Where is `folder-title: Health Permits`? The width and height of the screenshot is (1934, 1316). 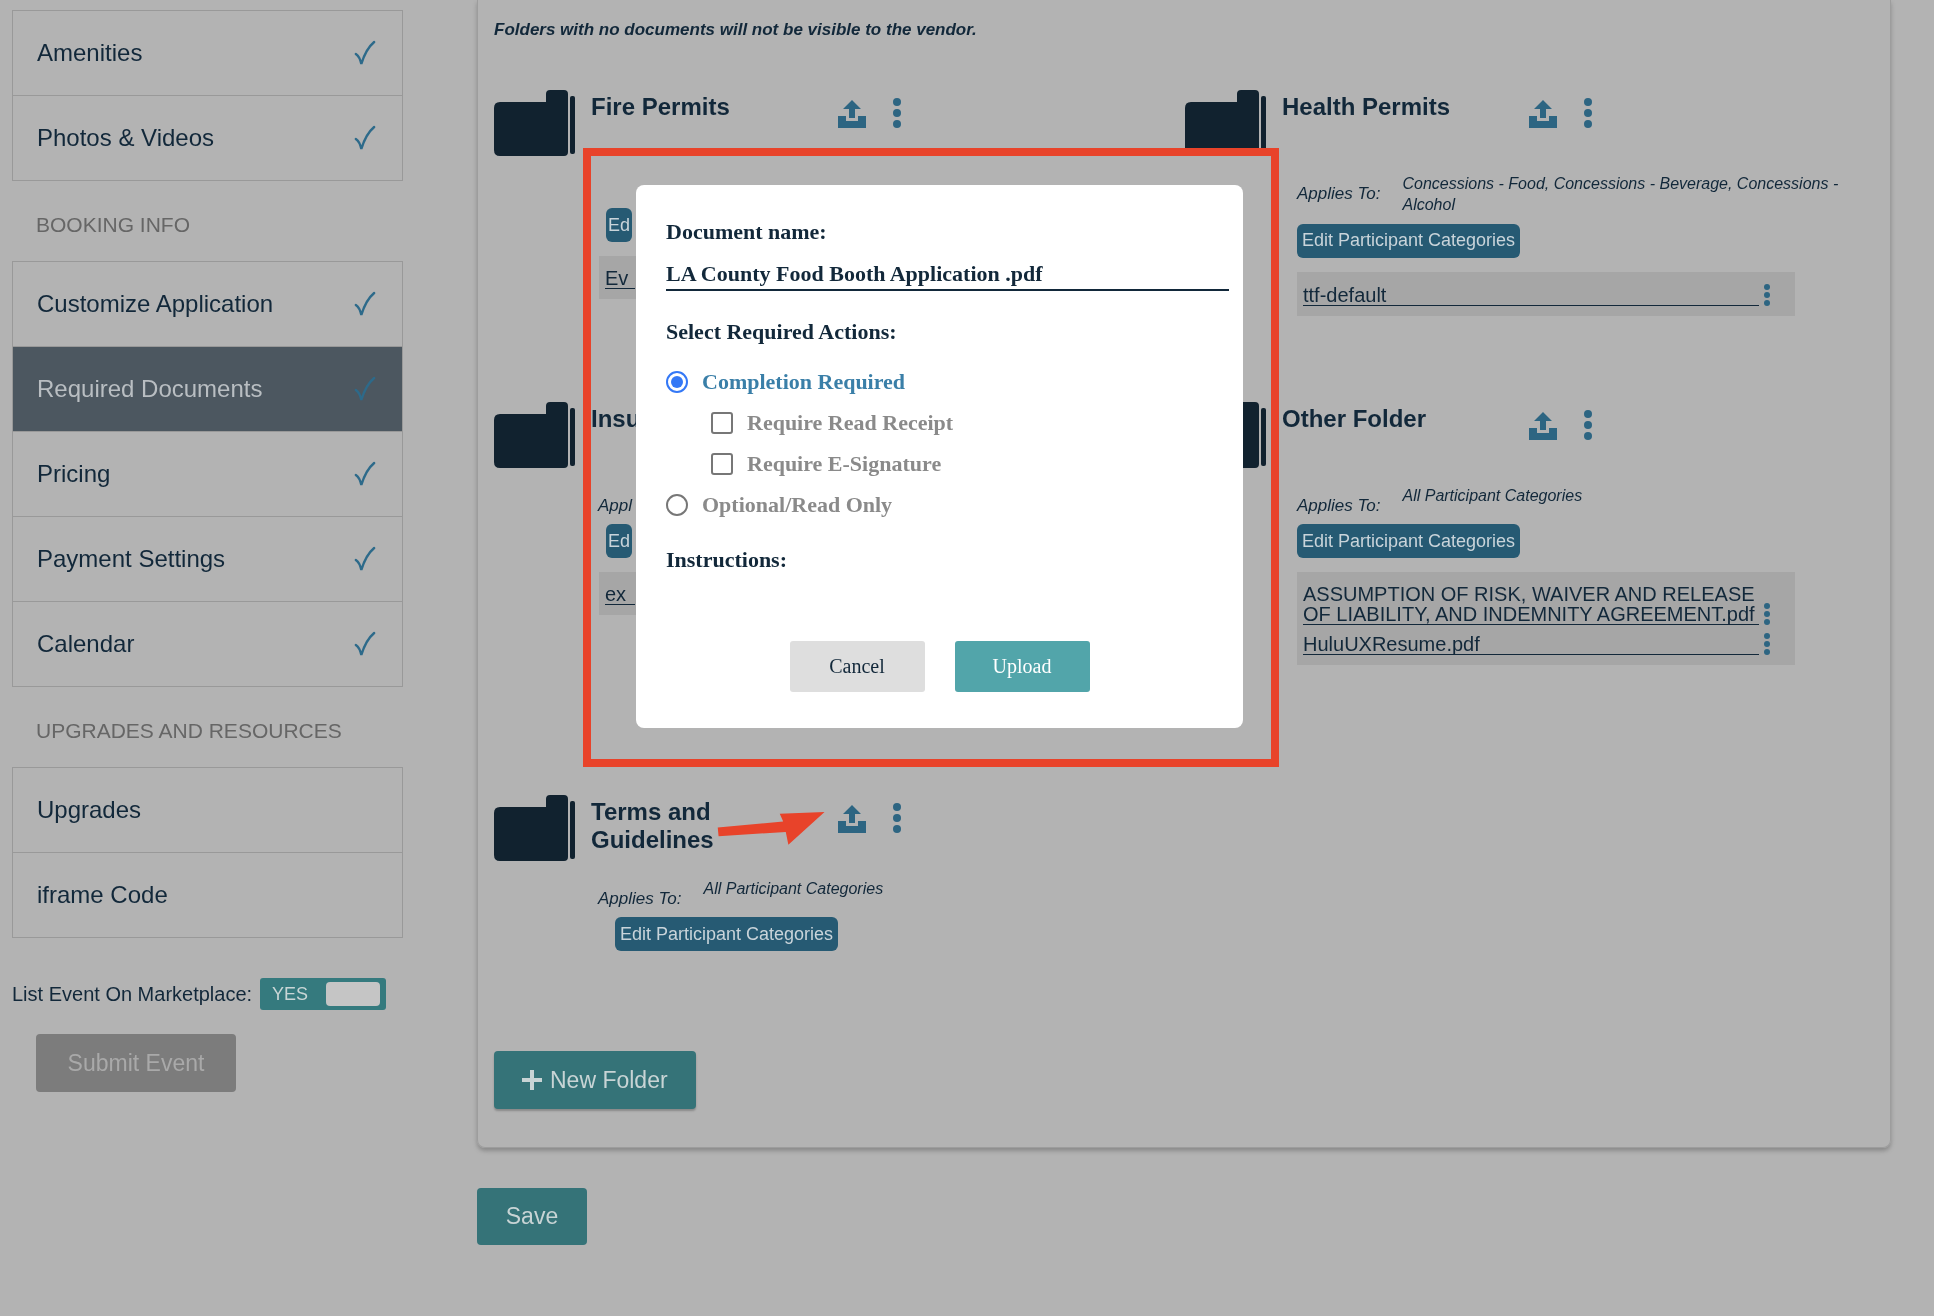 folder-title: Health Permits is located at coordinates (1366, 107).